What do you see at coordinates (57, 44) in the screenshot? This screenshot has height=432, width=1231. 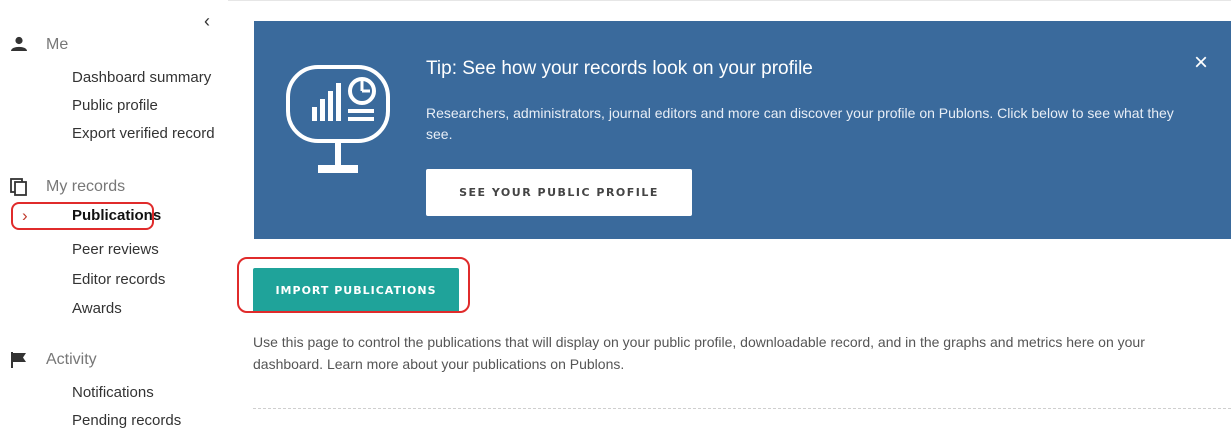 I see `sidebar-section-title: Me` at bounding box center [57, 44].